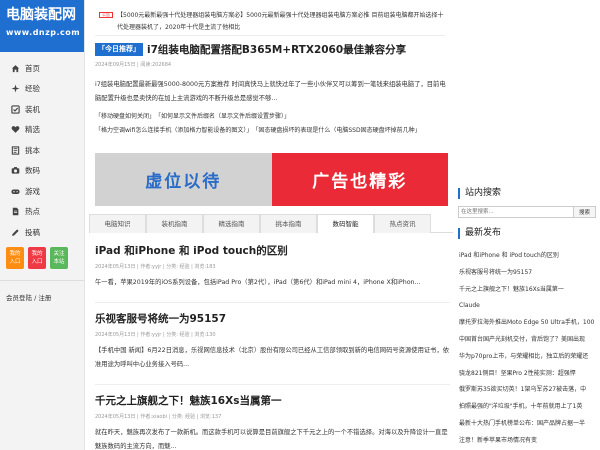  I want to click on tab-featured-guide: 精选指南, so click(231, 223).